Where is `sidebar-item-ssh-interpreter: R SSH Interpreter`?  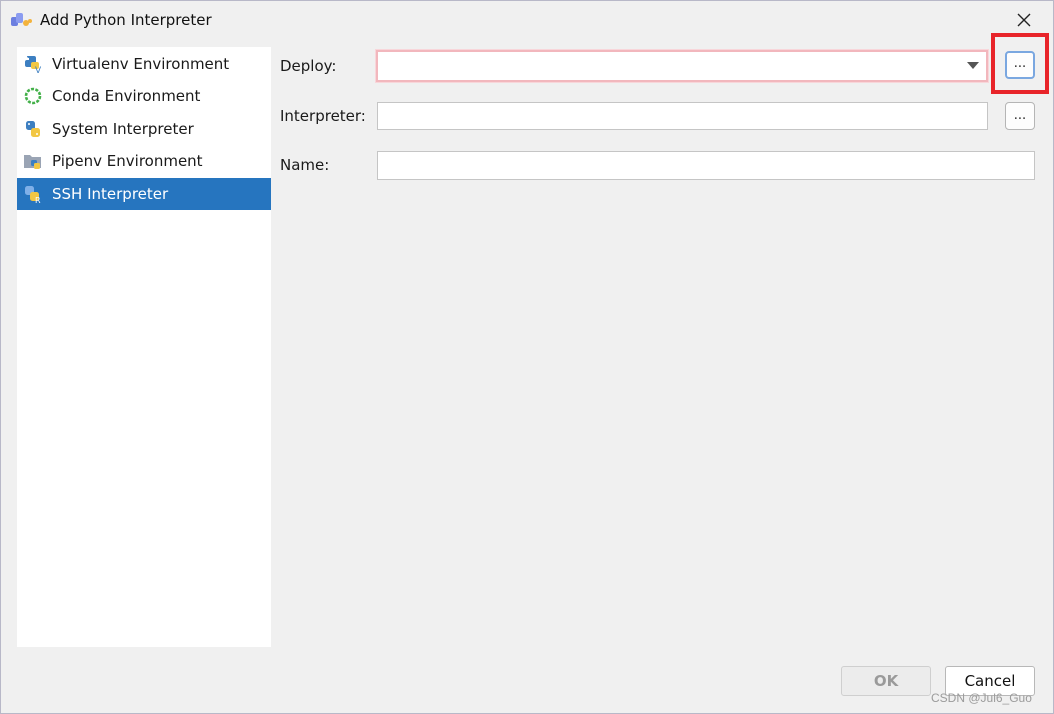 sidebar-item-ssh-interpreter: R SSH Interpreter is located at coordinates (144, 194).